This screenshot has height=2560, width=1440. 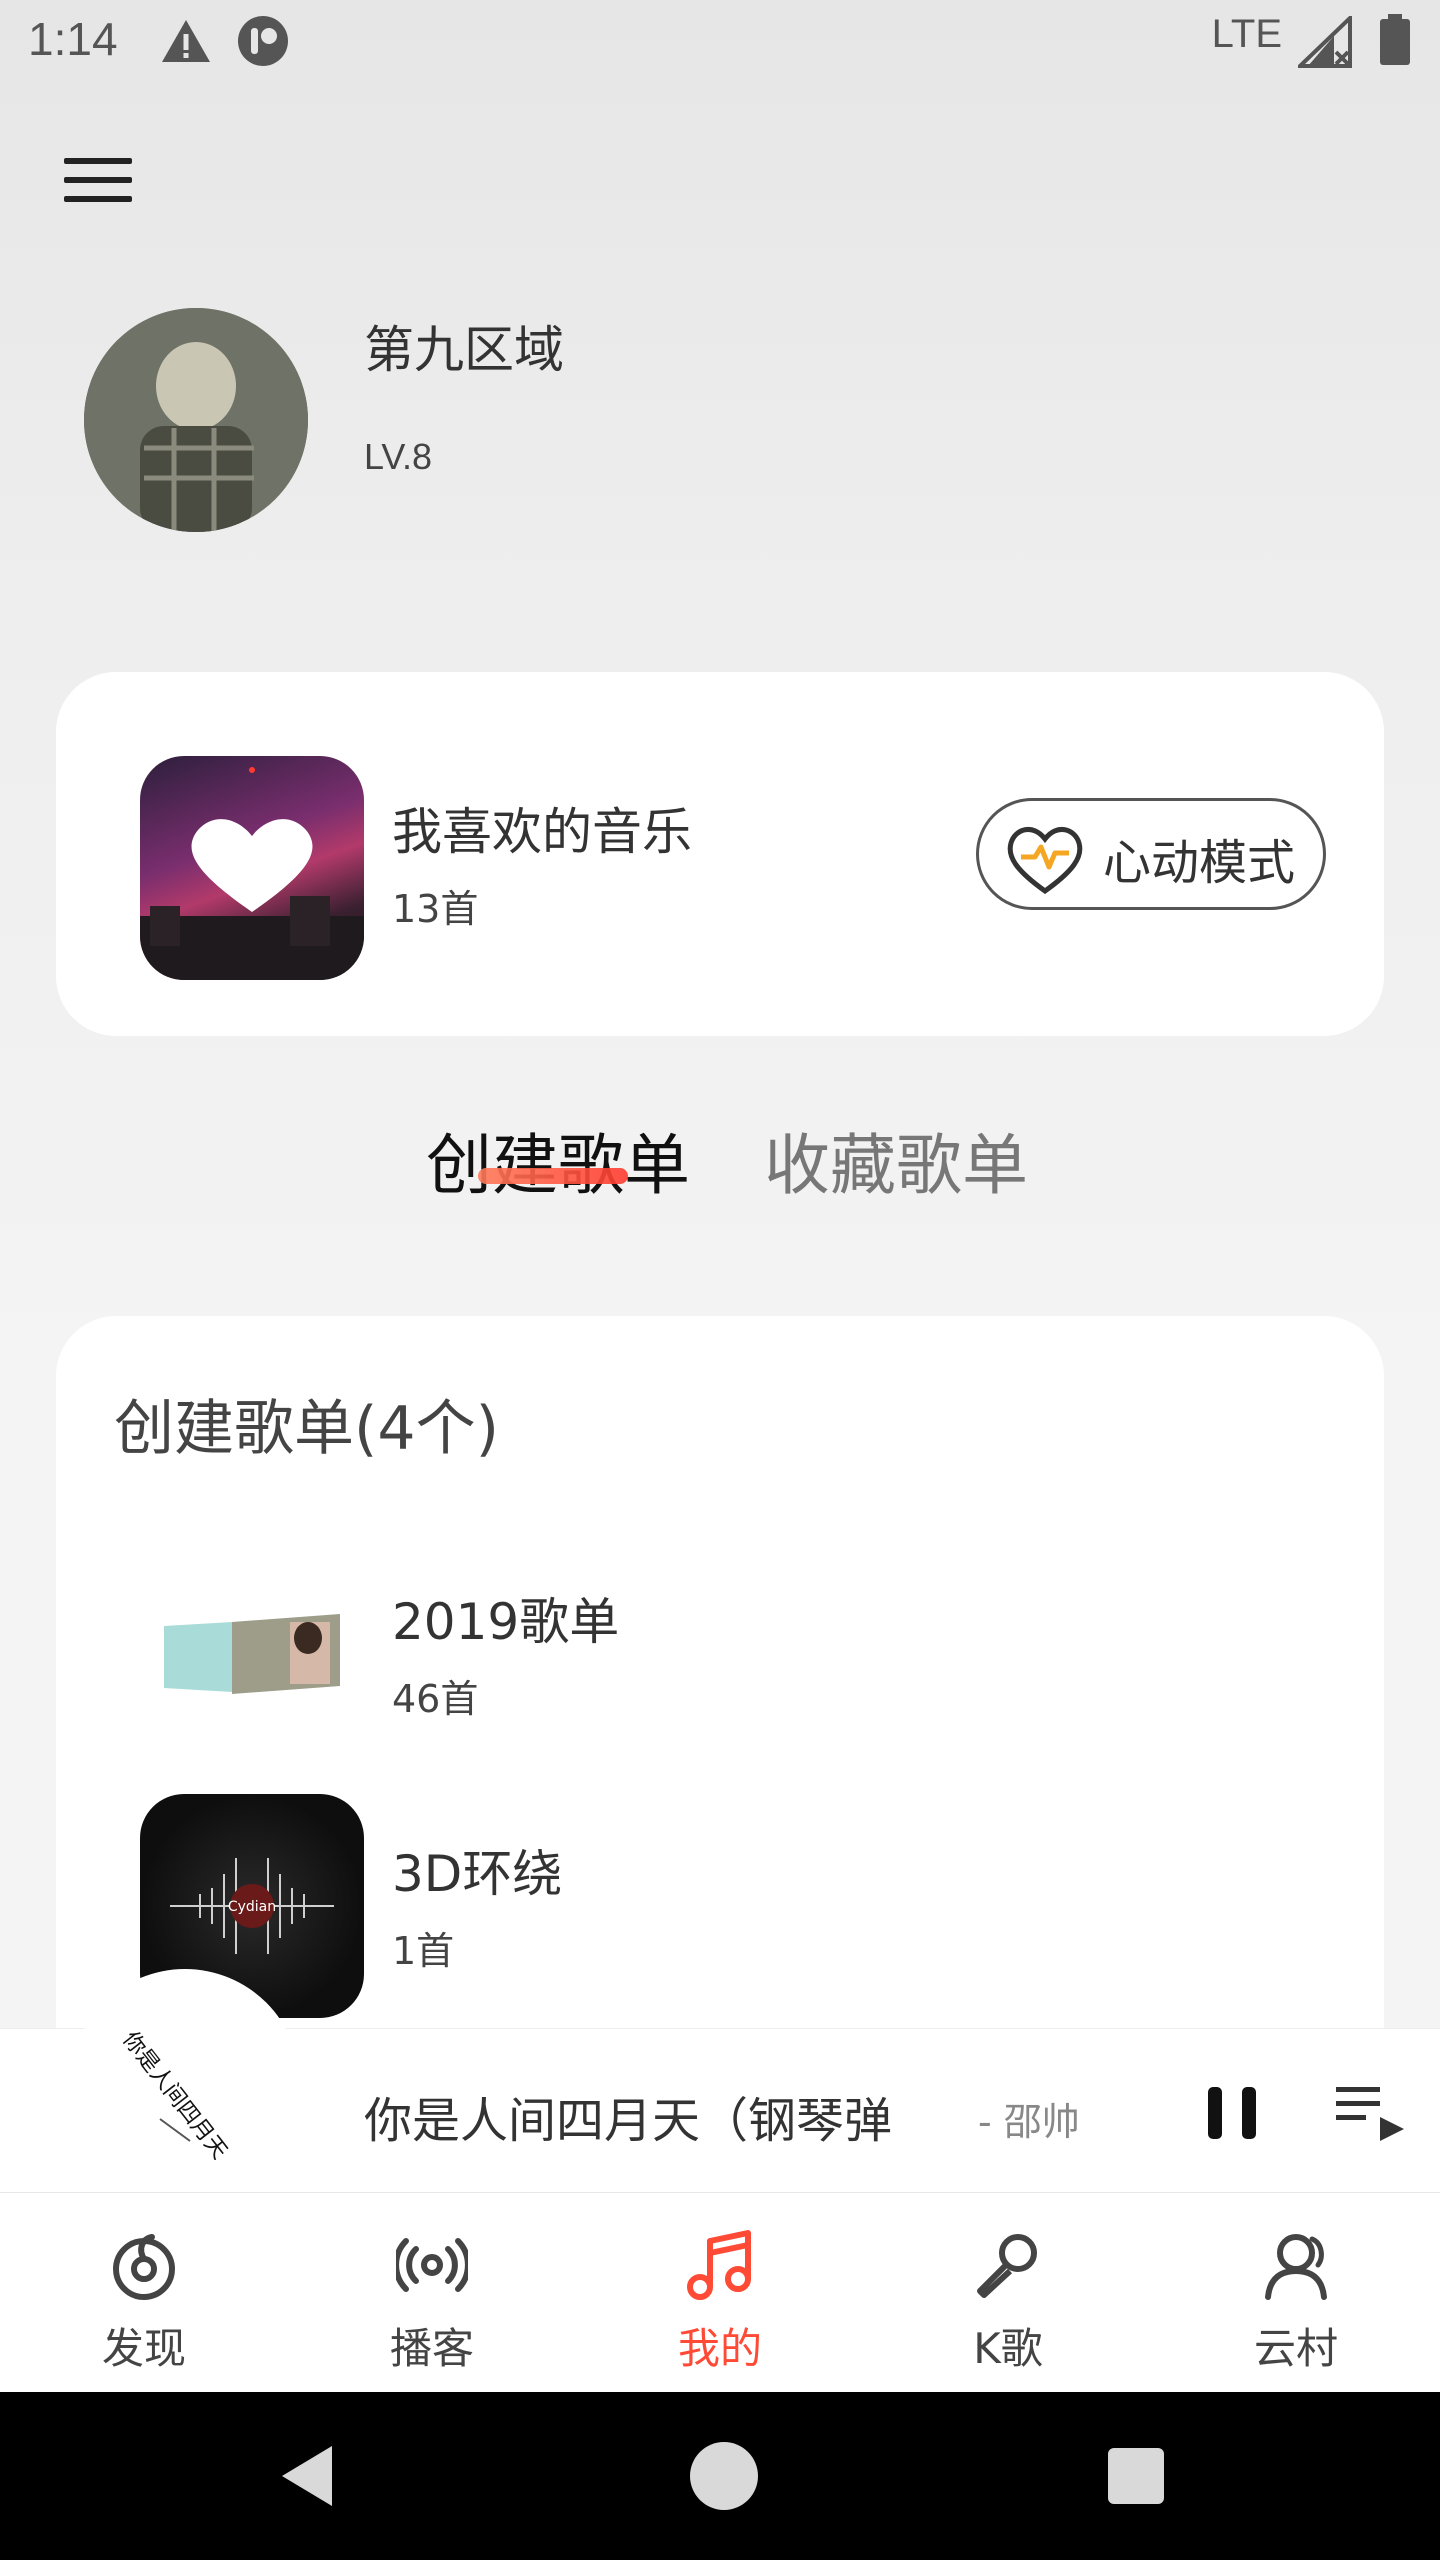 I want to click on playlist-queue-icon, so click(x=1370, y=2115).